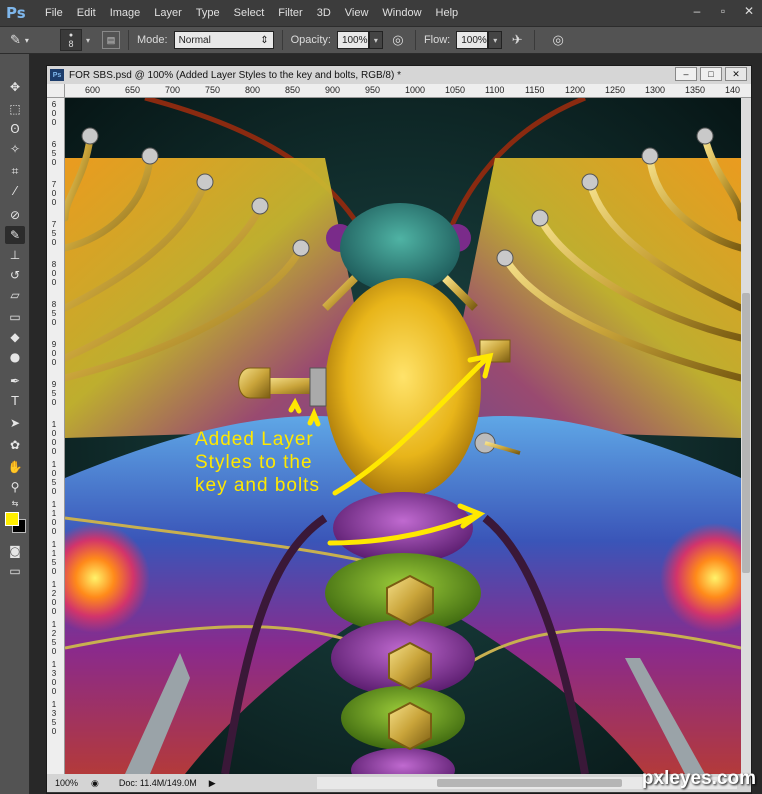  I want to click on type-tool-icon: T, so click(15, 401).